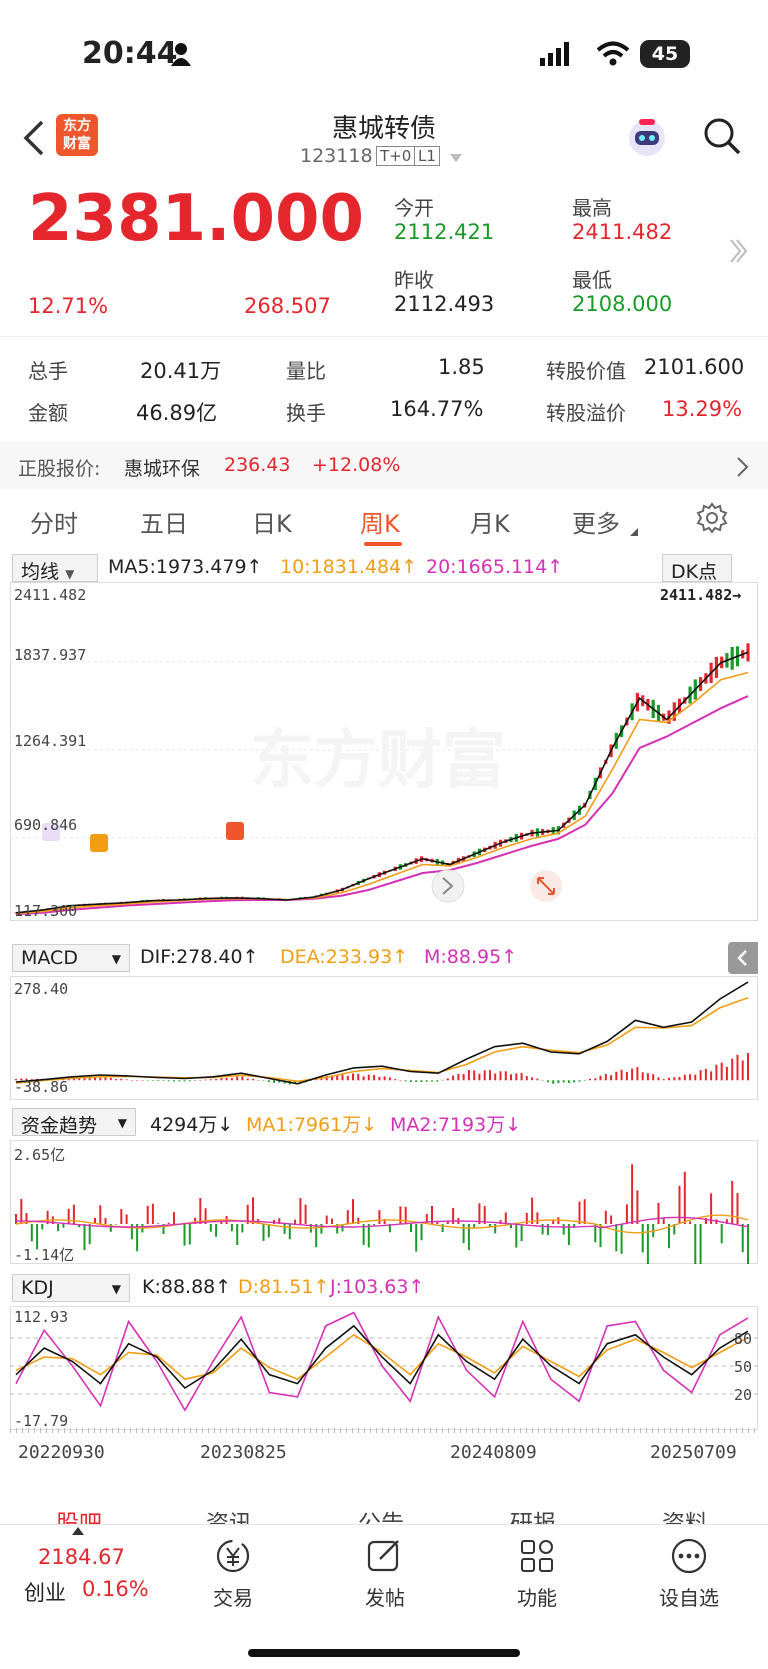 The height and width of the screenshot is (1669, 768). Describe the element at coordinates (257, 465) in the screenshot. I see `underlying-price: 236.43` at that location.